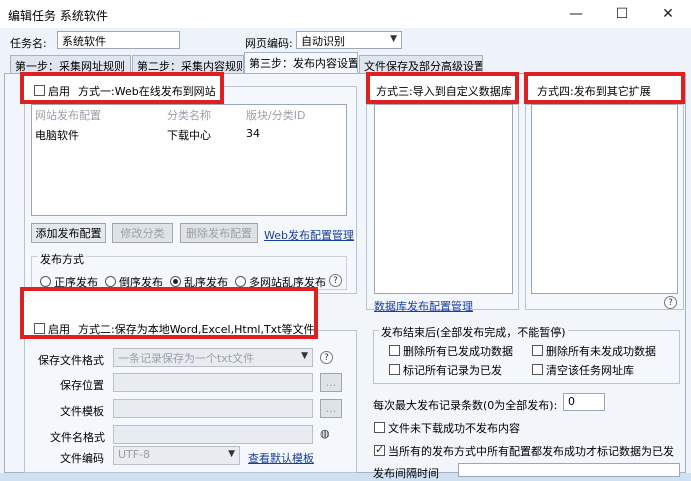  I want to click on method4-header: 方式四:发布到其它扩展, so click(604, 88).